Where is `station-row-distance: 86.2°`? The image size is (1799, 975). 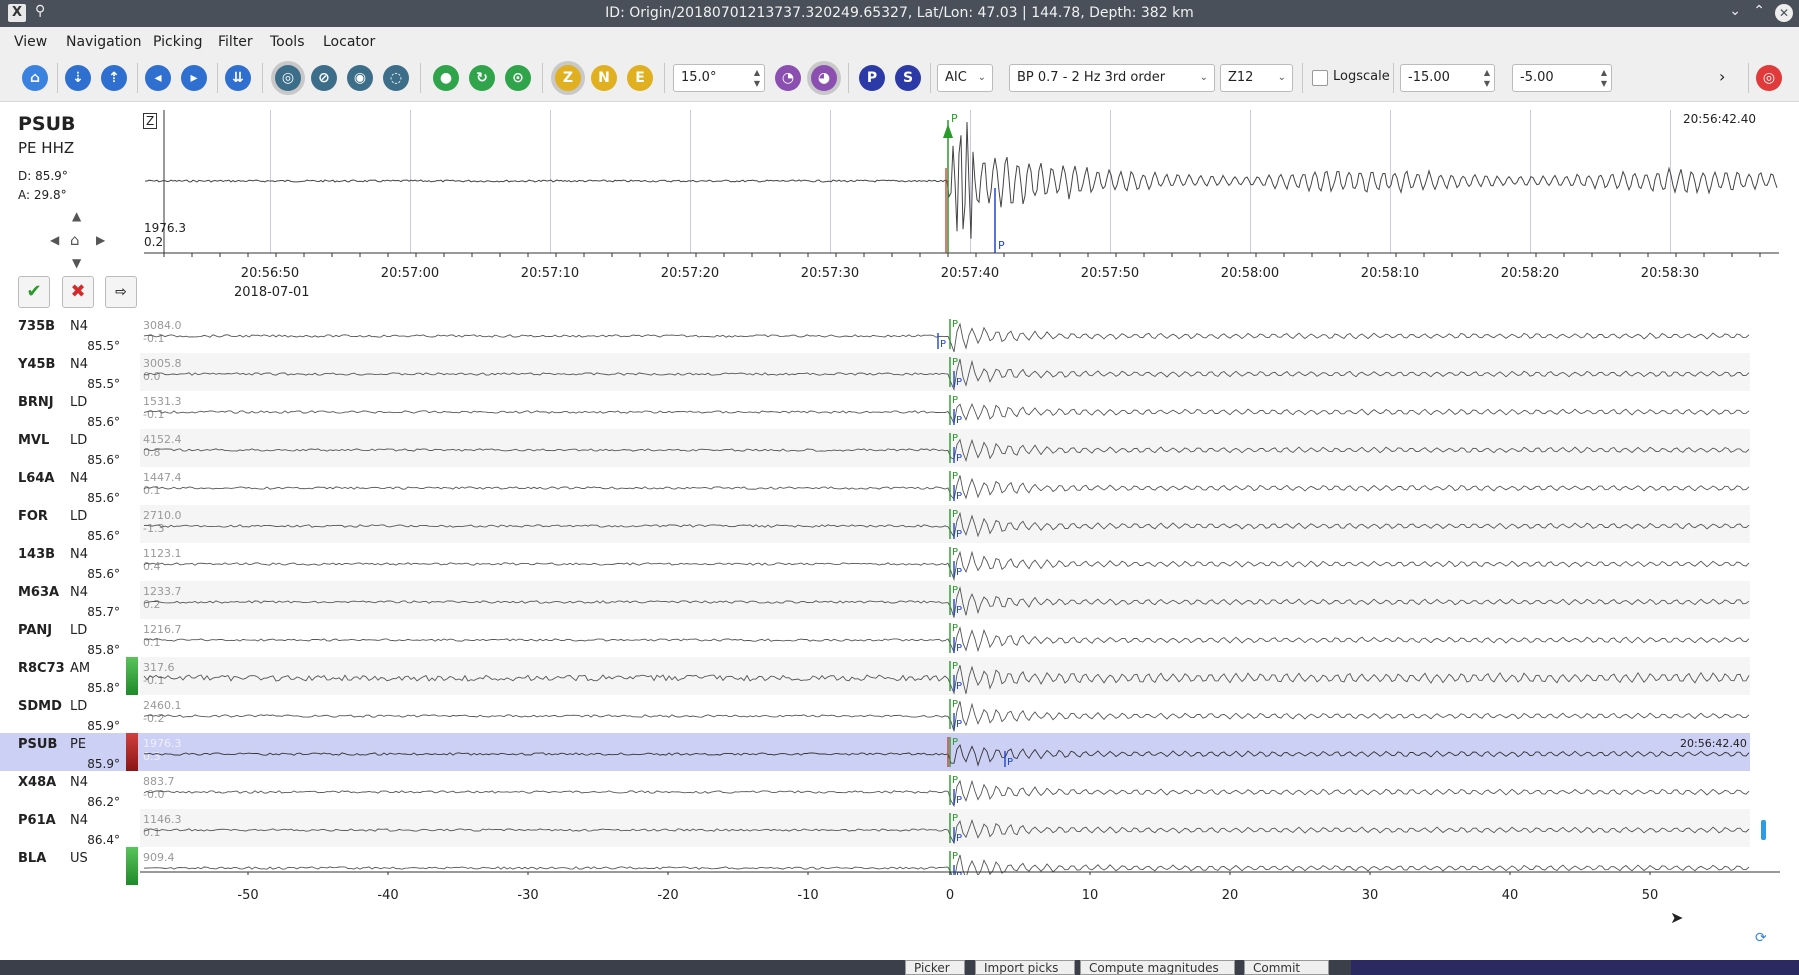
station-row-distance: 86.2° is located at coordinates (103, 802).